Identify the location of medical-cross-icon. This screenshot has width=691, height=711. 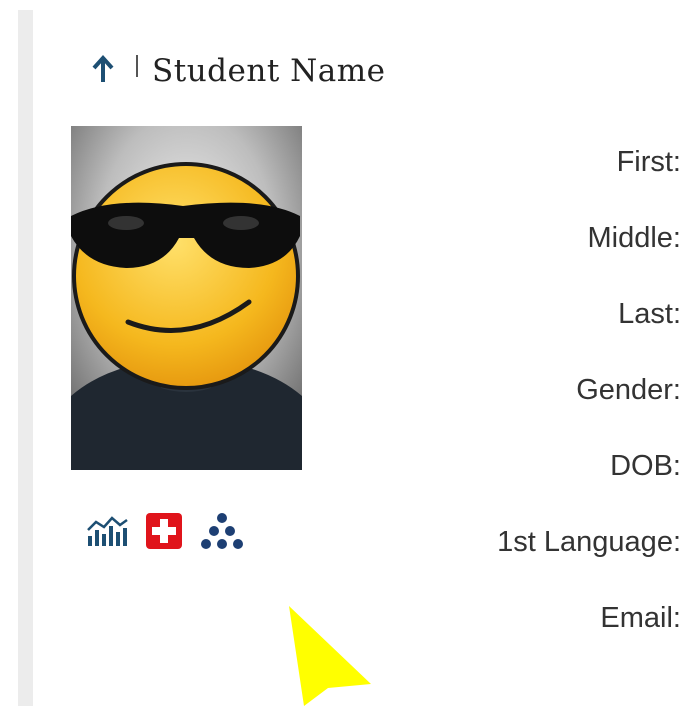
(164, 531).